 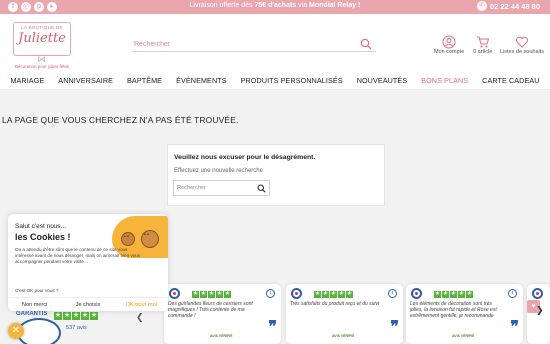 I want to click on carousel-next-icon: ❯, so click(x=540, y=310).